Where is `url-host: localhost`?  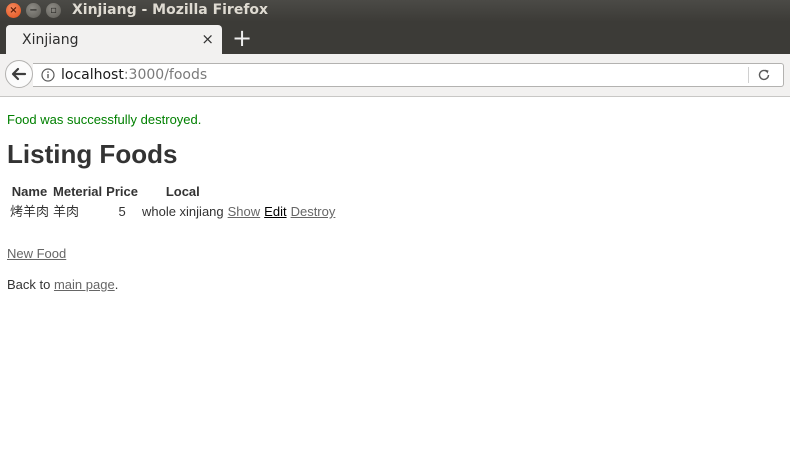
url-host: localhost is located at coordinates (92, 75).